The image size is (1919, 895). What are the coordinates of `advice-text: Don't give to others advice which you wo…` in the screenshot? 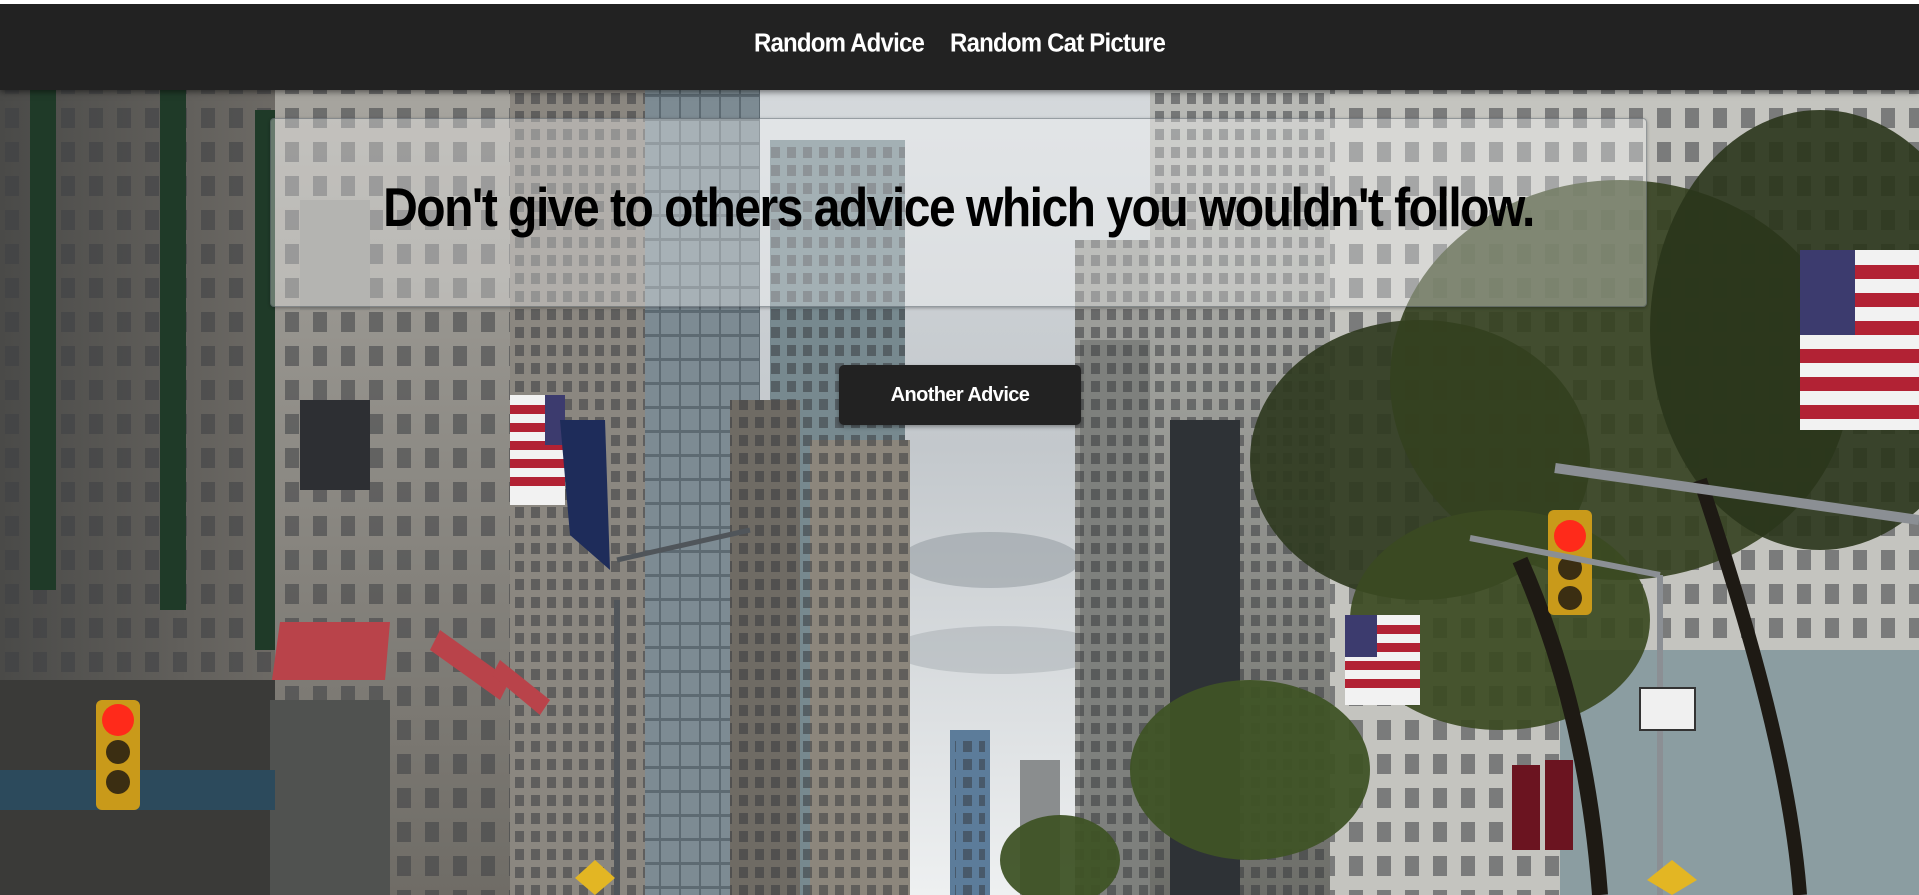 It's located at (959, 208).